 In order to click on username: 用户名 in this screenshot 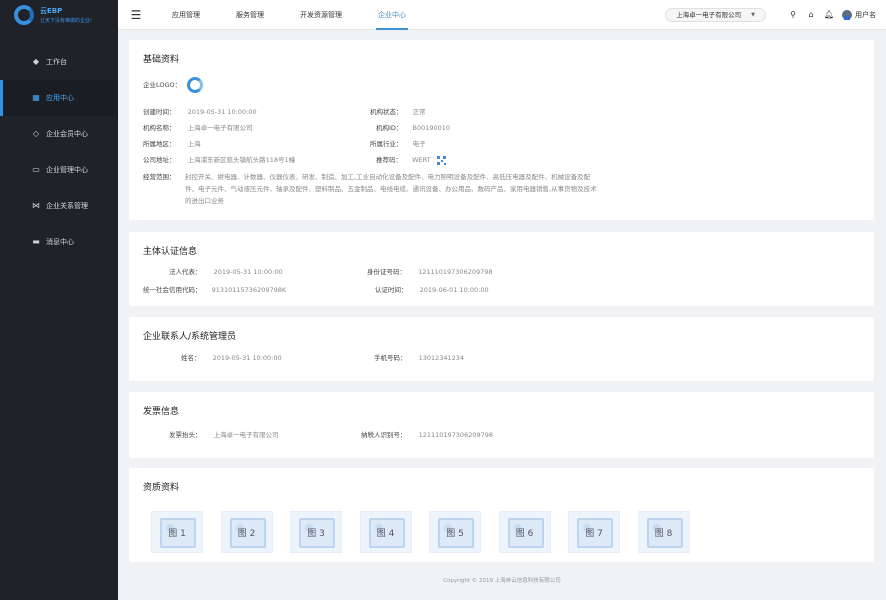, I will do `click(865, 15)`.